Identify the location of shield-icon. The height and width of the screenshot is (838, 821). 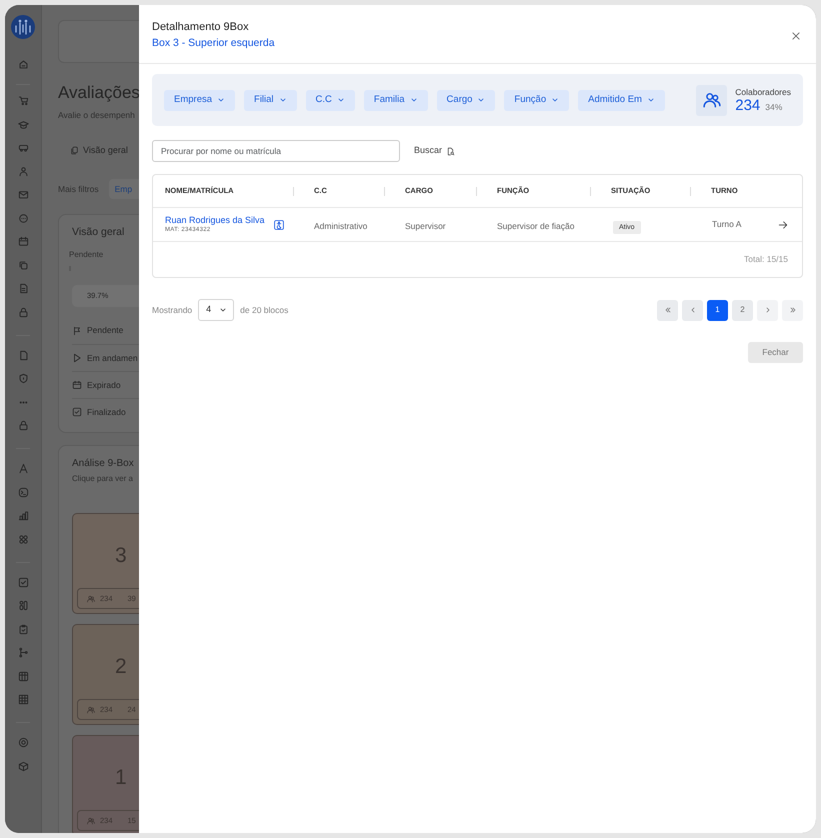
(23, 378).